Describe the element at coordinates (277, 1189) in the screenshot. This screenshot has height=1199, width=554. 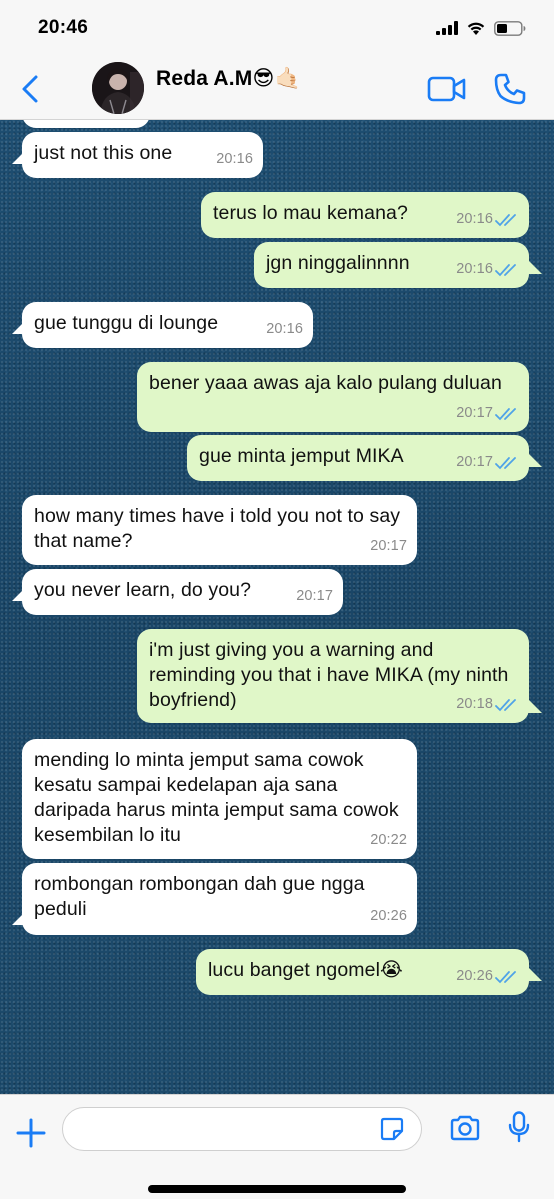
I see `home-indicator` at that location.